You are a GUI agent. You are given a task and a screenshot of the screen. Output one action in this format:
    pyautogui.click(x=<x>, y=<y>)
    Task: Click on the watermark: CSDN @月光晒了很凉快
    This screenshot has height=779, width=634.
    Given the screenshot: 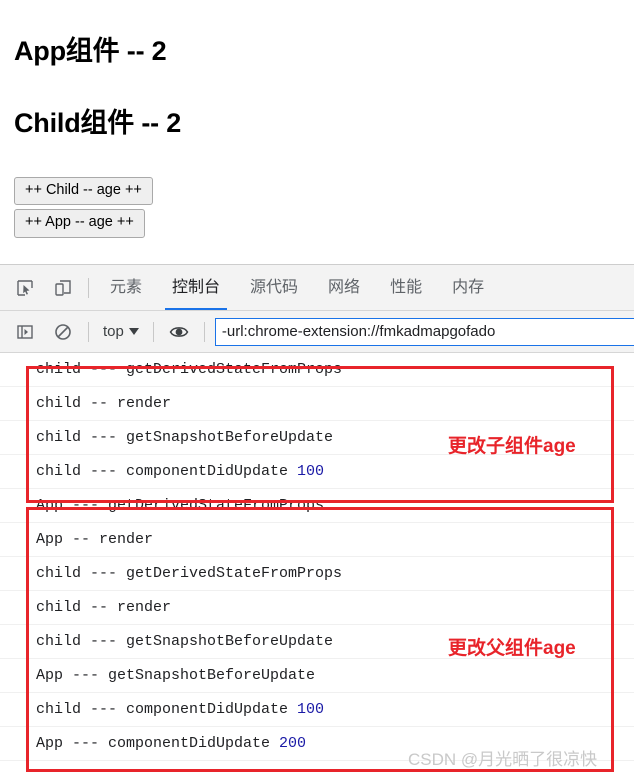 What is the action you would take?
    pyautogui.click(x=503, y=759)
    